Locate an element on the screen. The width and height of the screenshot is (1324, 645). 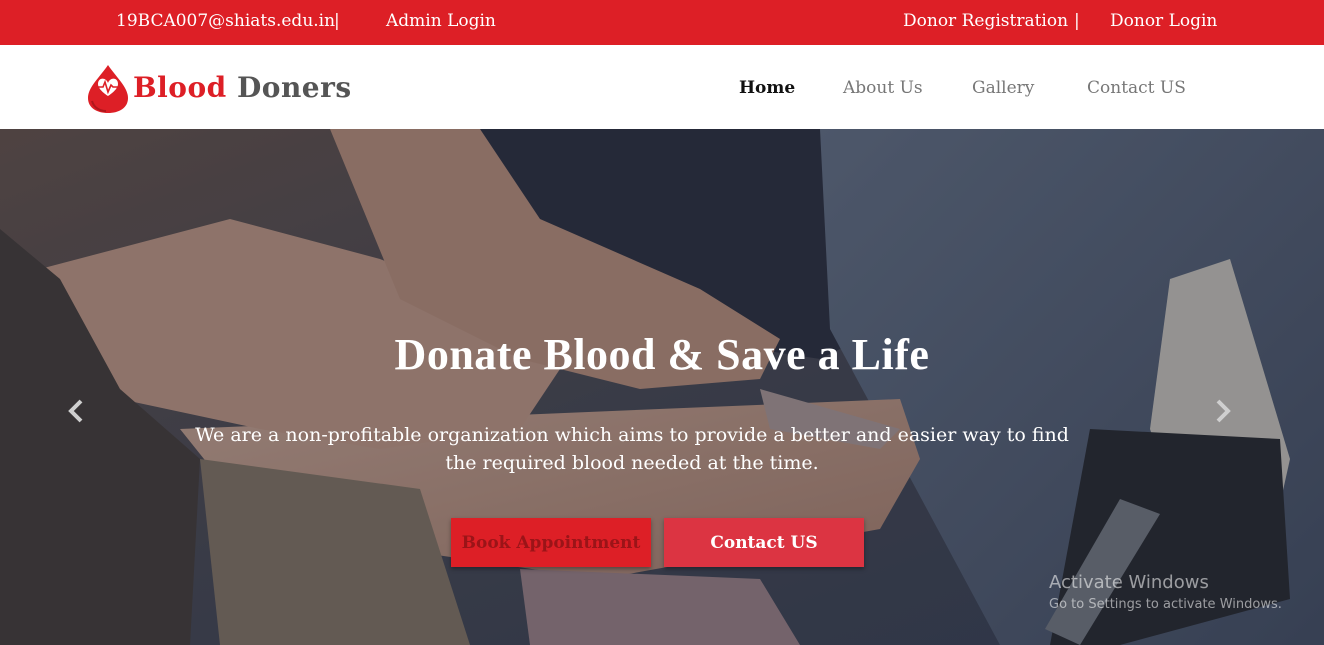
site-logo: Blood Doners is located at coordinates (218, 89).